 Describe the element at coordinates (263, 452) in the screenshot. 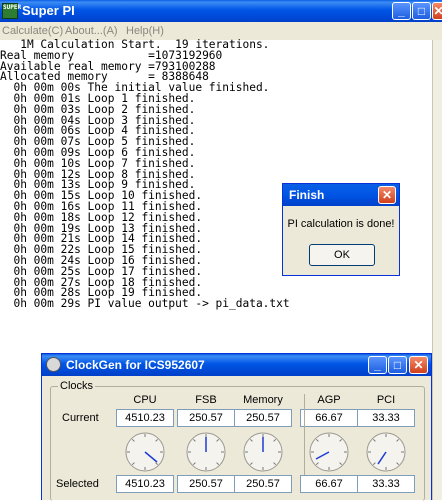

I see `memory-gauge` at that location.